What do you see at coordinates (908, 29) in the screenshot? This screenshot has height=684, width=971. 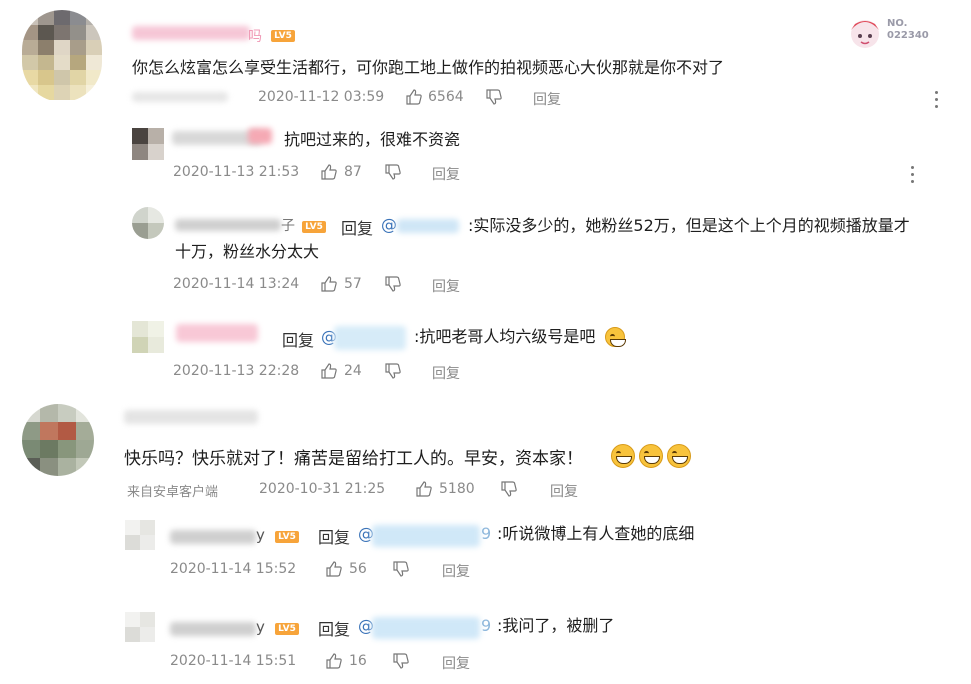 I see `number-badge-text: NO. 022340` at bounding box center [908, 29].